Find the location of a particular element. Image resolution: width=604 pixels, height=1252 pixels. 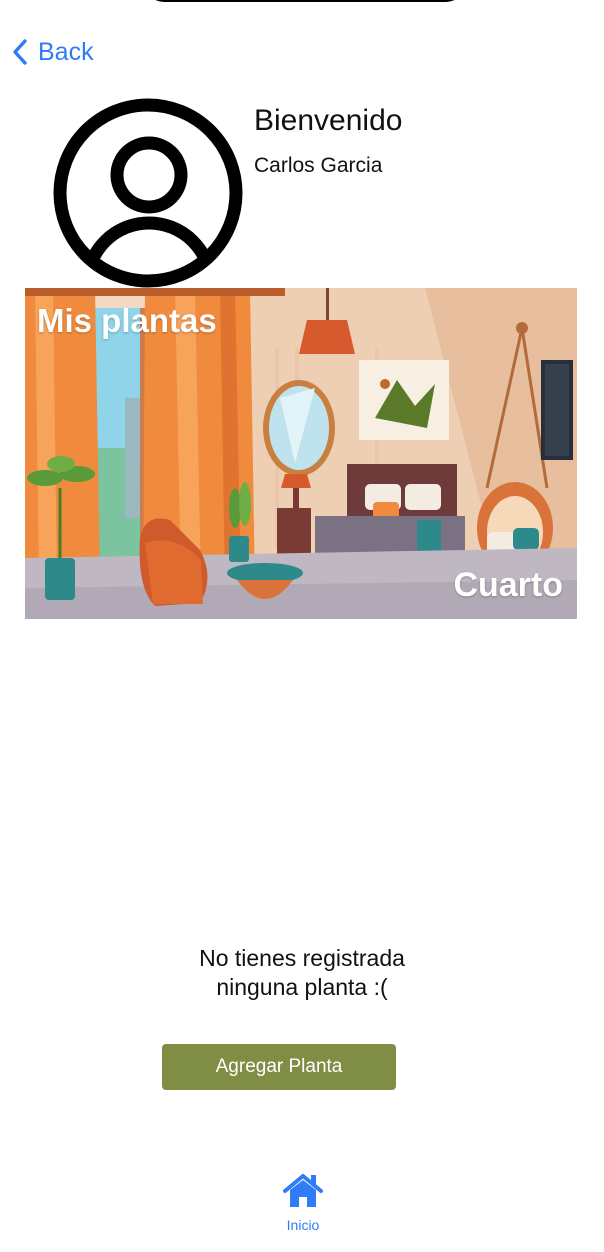

chevron-left-icon is located at coordinates (20, 52).